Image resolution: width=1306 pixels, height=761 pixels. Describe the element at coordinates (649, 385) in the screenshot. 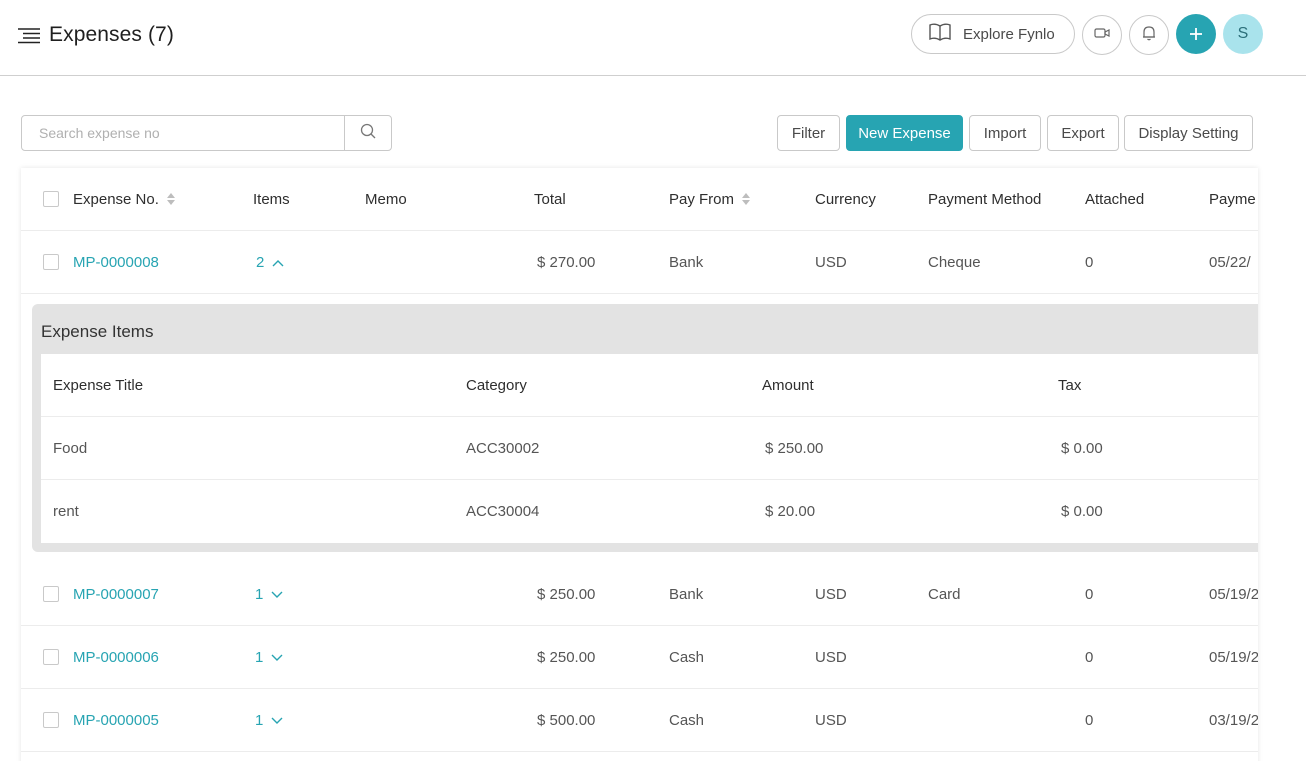

I see `expense-items-header-row: Expense Title Category Amount Tax` at that location.